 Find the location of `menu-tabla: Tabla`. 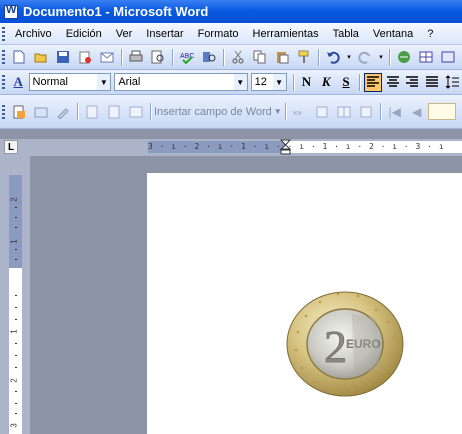

menu-tabla: Tabla is located at coordinates (346, 34).